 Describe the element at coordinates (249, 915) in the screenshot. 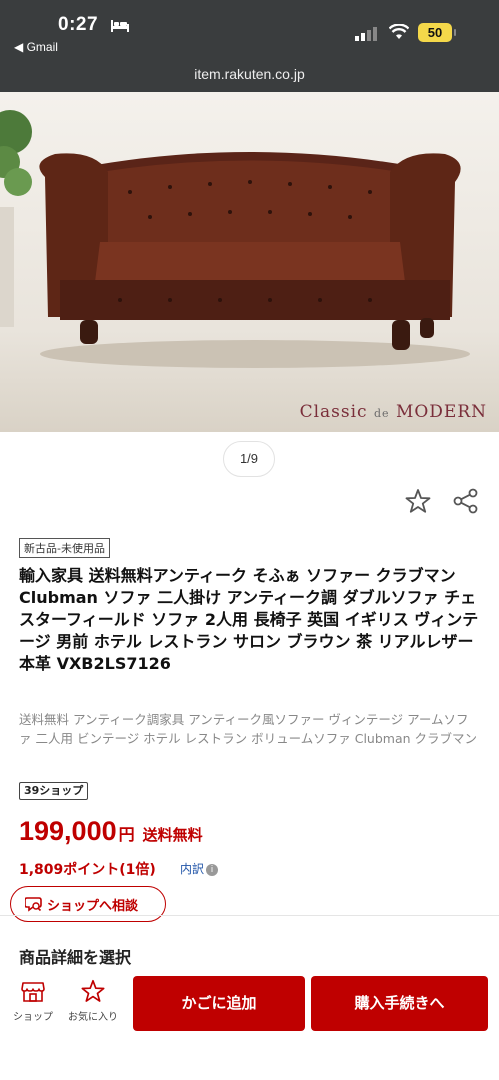

I see `divider` at that location.